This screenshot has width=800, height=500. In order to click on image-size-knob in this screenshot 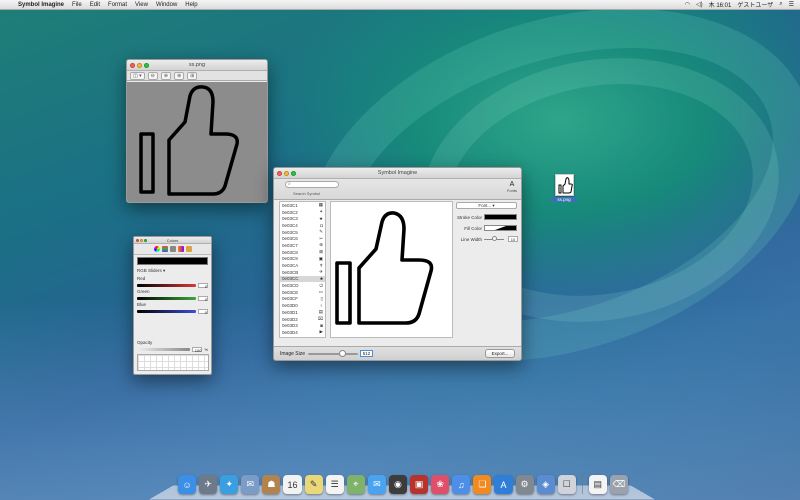, I will do `click(342, 353)`.